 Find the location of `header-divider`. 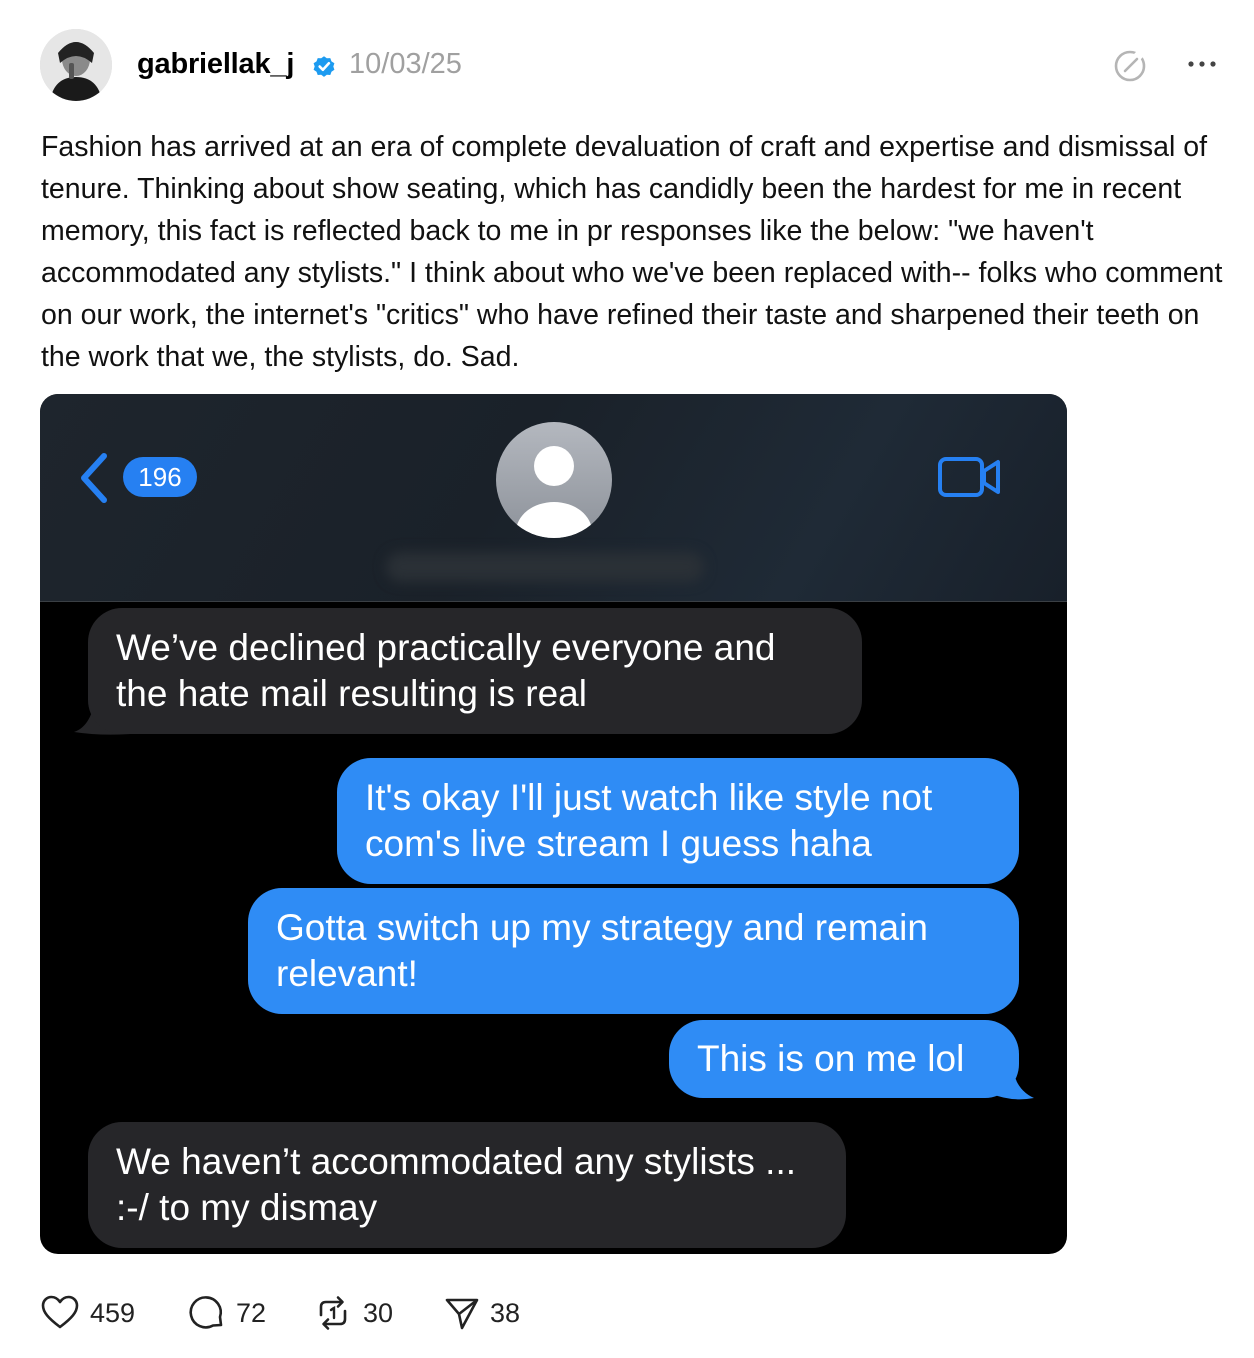

header-divider is located at coordinates (553, 601).